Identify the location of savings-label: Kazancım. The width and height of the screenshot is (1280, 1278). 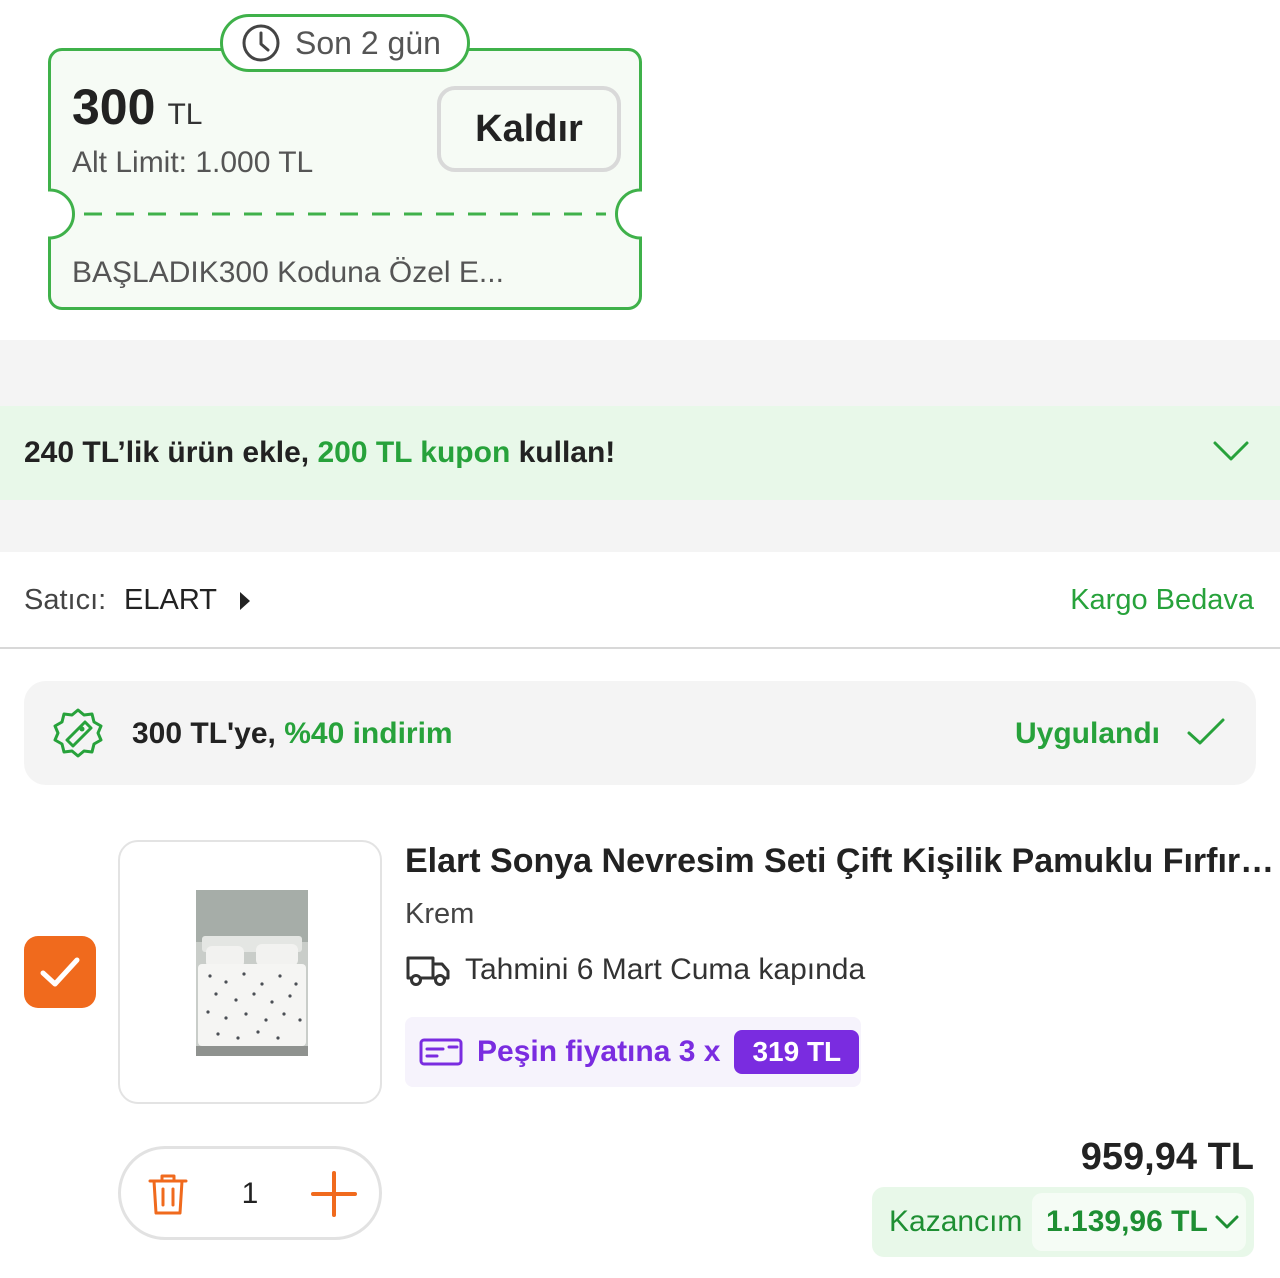
(956, 1221).